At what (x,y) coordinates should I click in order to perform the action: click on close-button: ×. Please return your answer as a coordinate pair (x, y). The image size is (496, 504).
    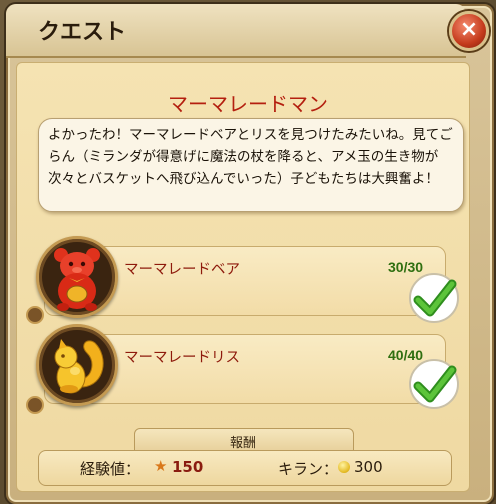
    Looking at the image, I should click on (469, 31).